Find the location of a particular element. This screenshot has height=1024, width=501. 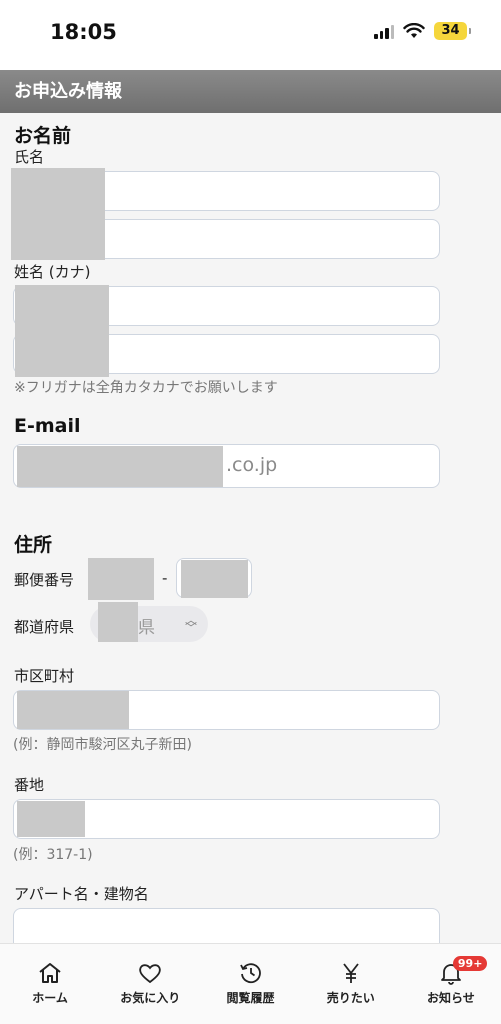

kana-name-label: 姓名 (カナ) is located at coordinates (52, 272).